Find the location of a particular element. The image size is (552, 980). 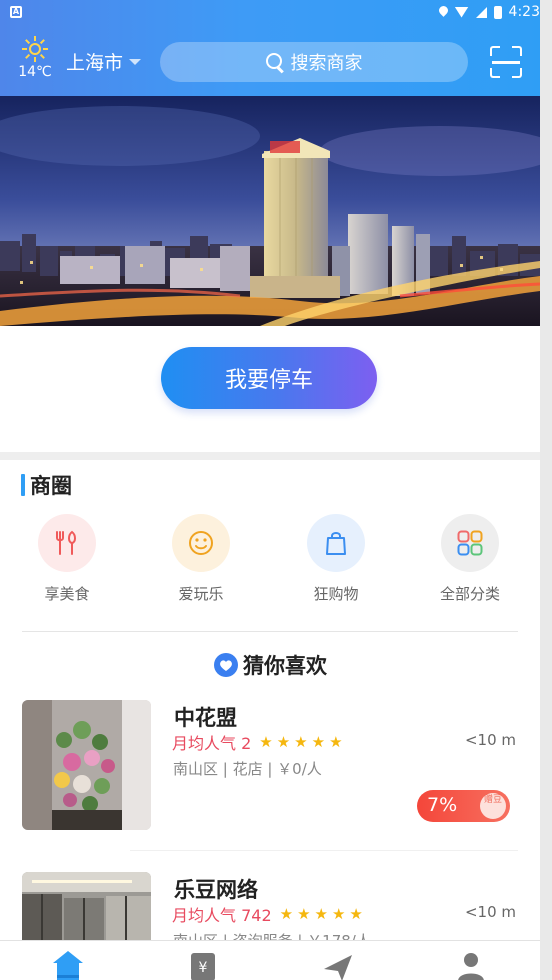

shopping-bag-icon is located at coordinates (336, 543).